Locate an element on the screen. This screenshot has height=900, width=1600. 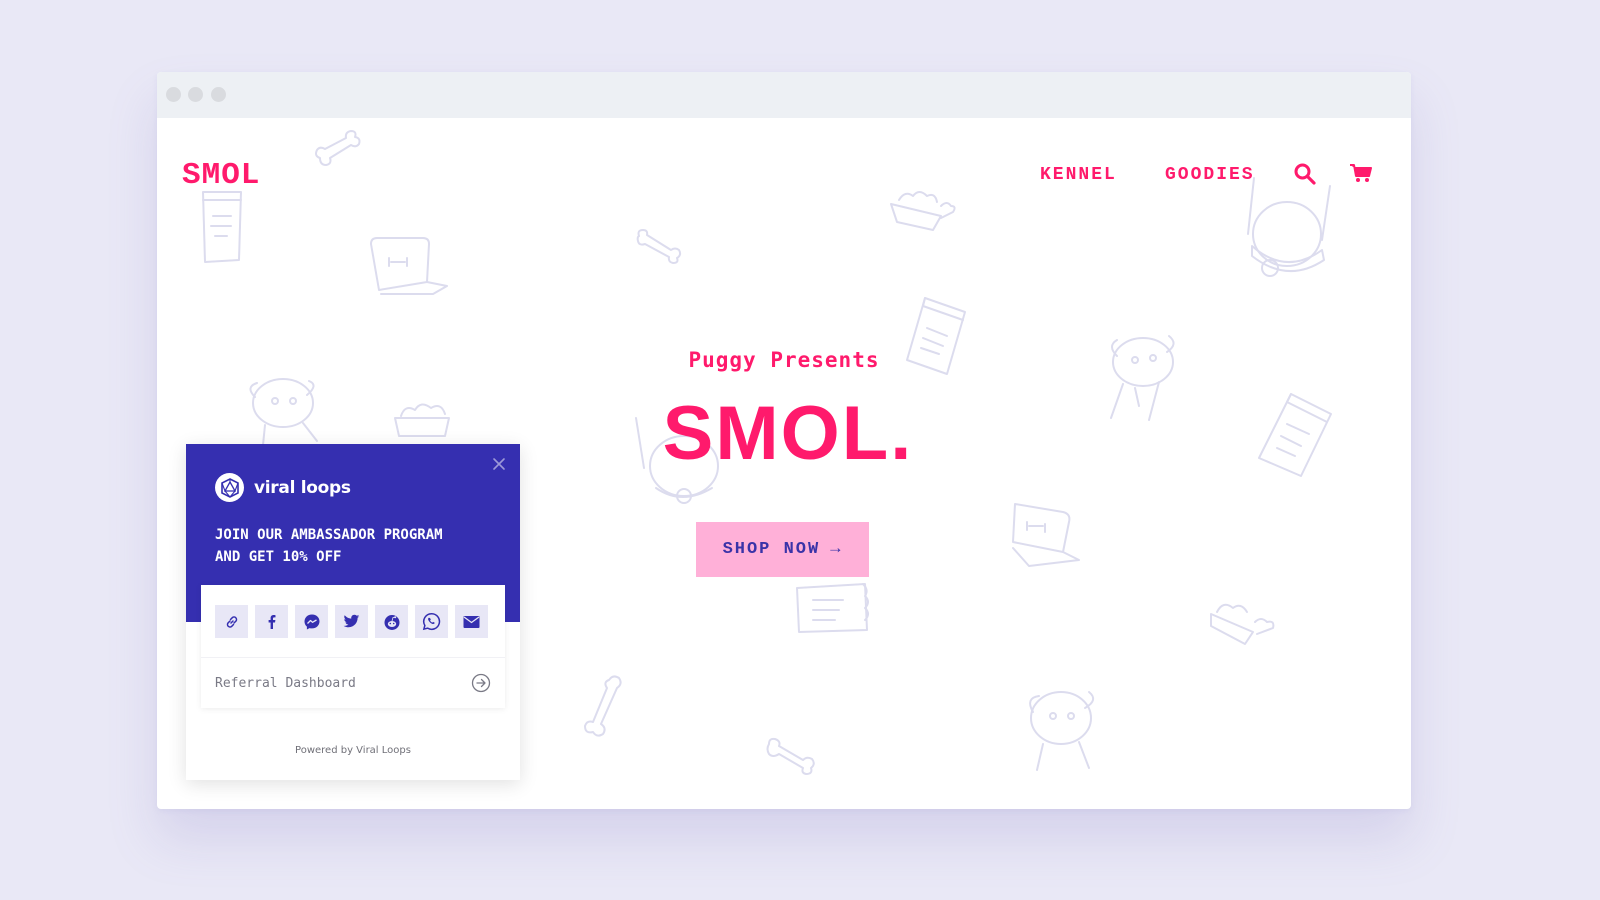
pug-astronaut-doodle is located at coordinates (1287, 231).